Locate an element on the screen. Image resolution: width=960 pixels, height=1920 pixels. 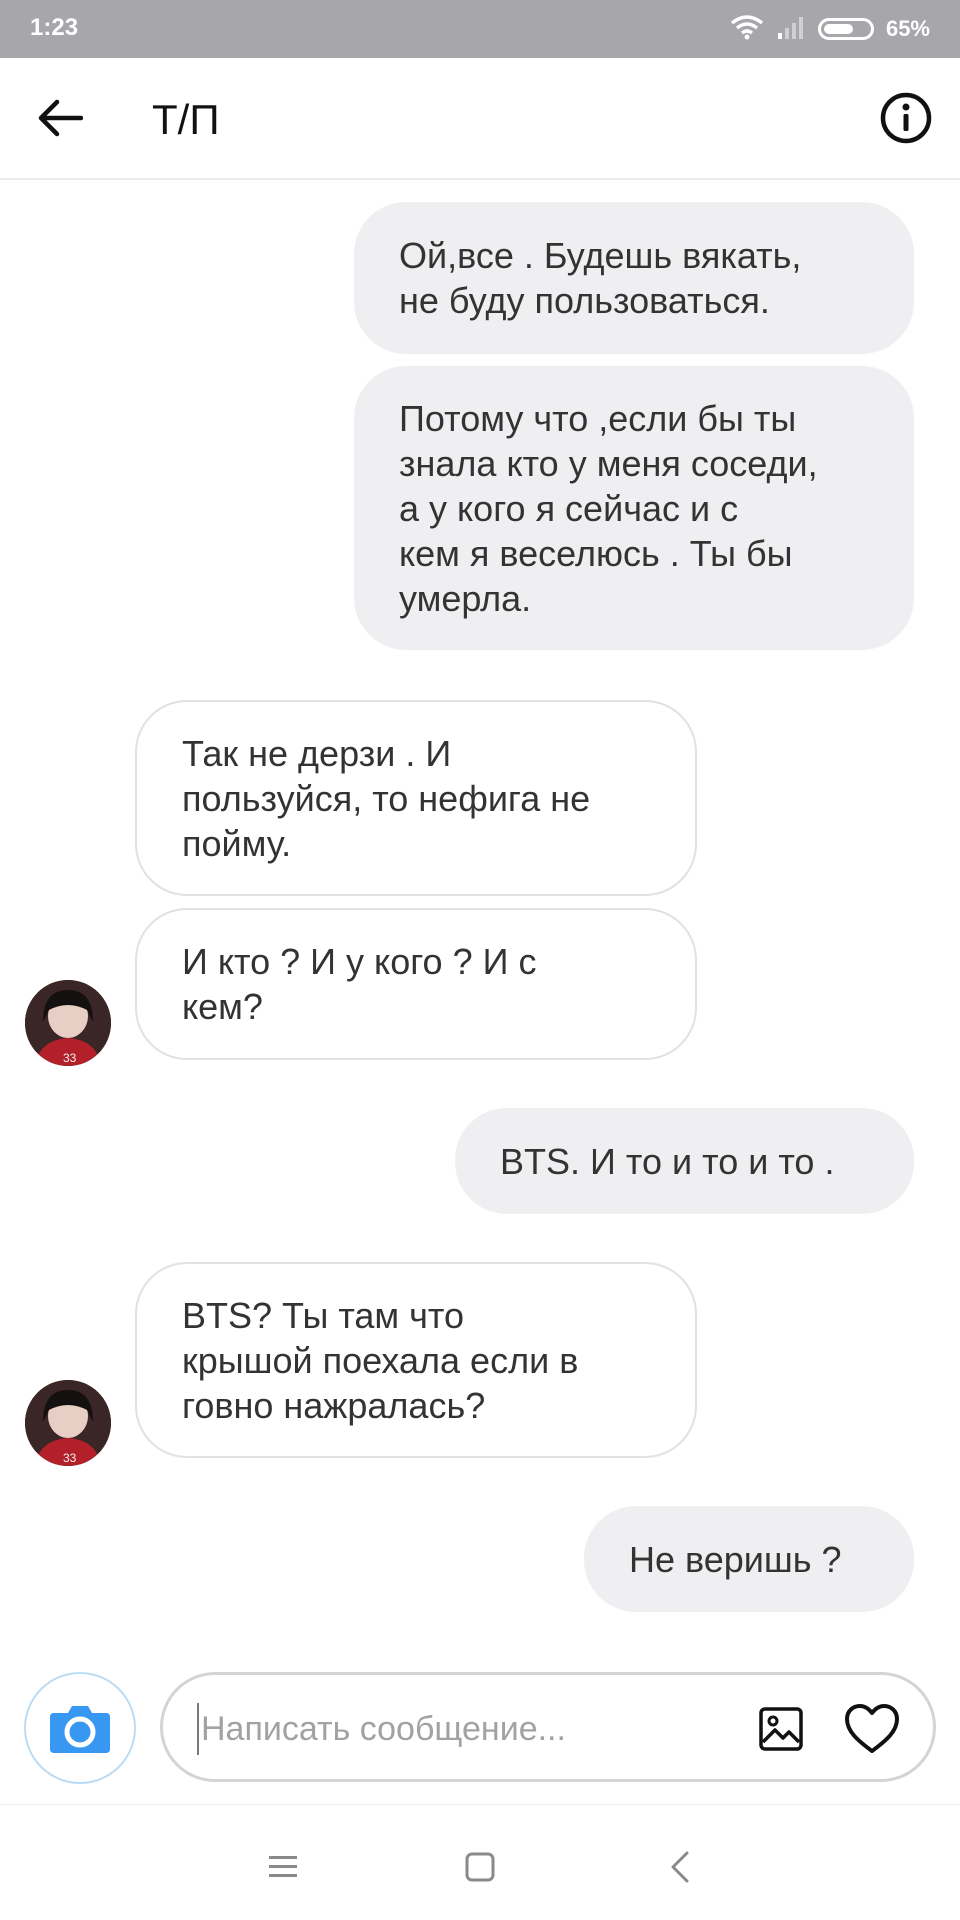
info-button is located at coordinates (906, 118).